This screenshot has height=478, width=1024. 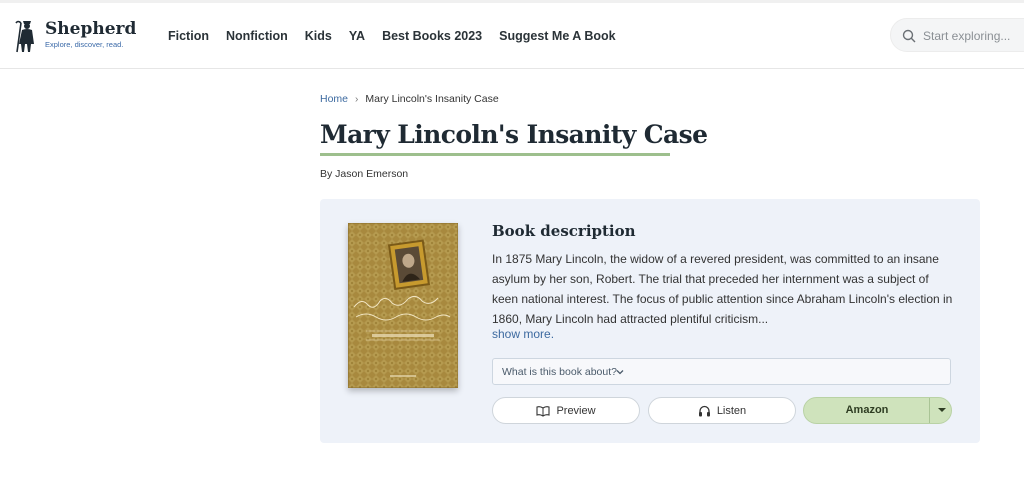 What do you see at coordinates (514, 134) in the screenshot?
I see `page-title: Mary Lincoln's Insanity Case` at bounding box center [514, 134].